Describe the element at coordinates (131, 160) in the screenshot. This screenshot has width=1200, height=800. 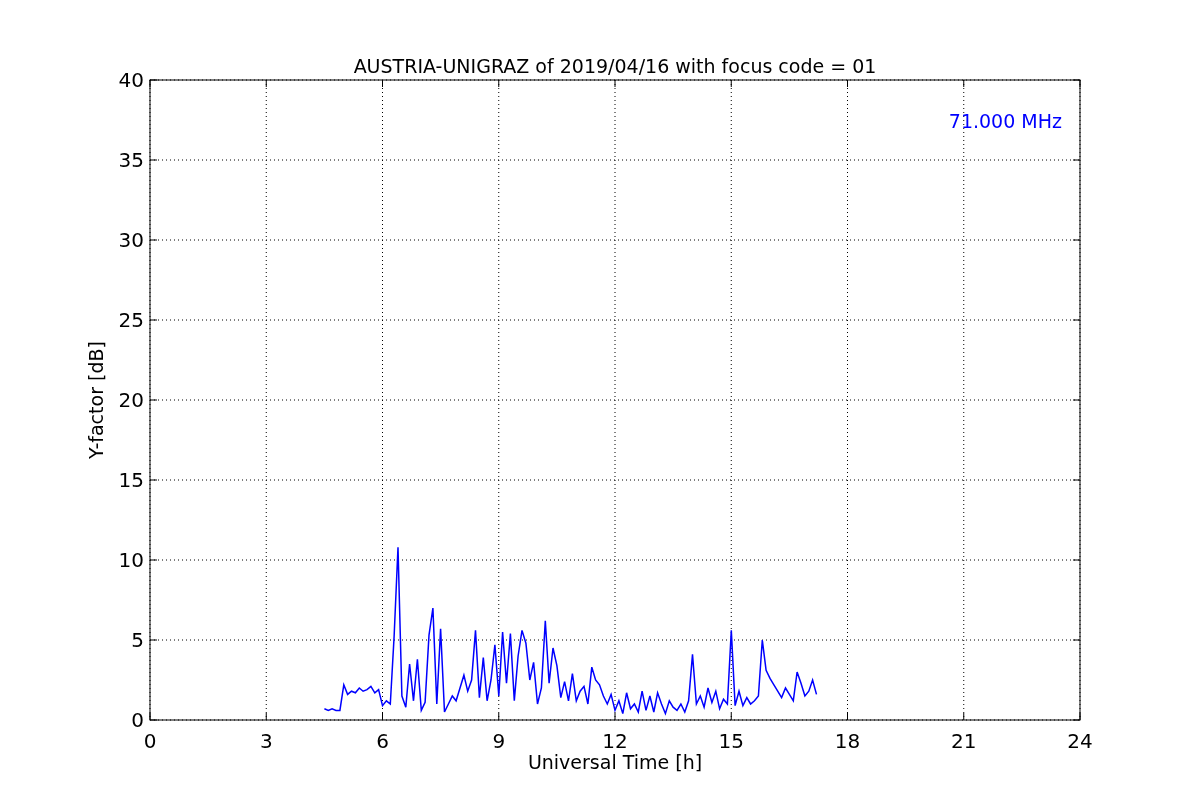
I see `tick-label: 35` at that location.